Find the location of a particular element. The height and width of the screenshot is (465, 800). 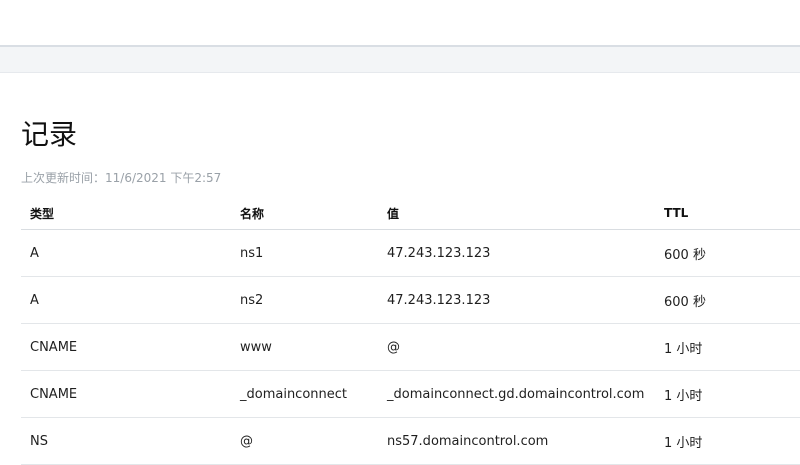

table-row: CNAME www @ 1 小时 is located at coordinates (410, 347).